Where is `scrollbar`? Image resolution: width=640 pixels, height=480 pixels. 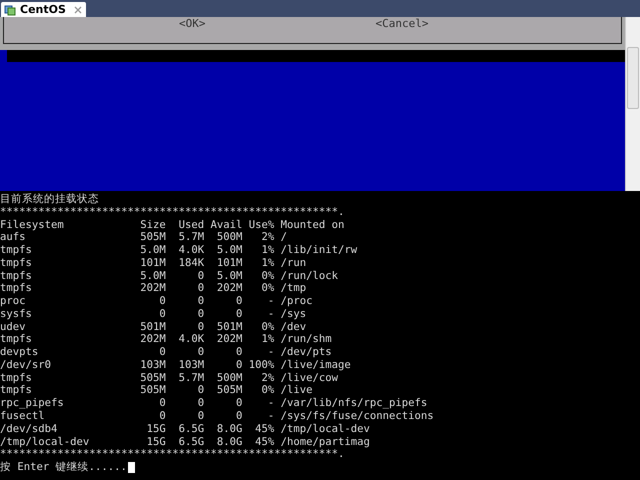 scrollbar is located at coordinates (632, 104).